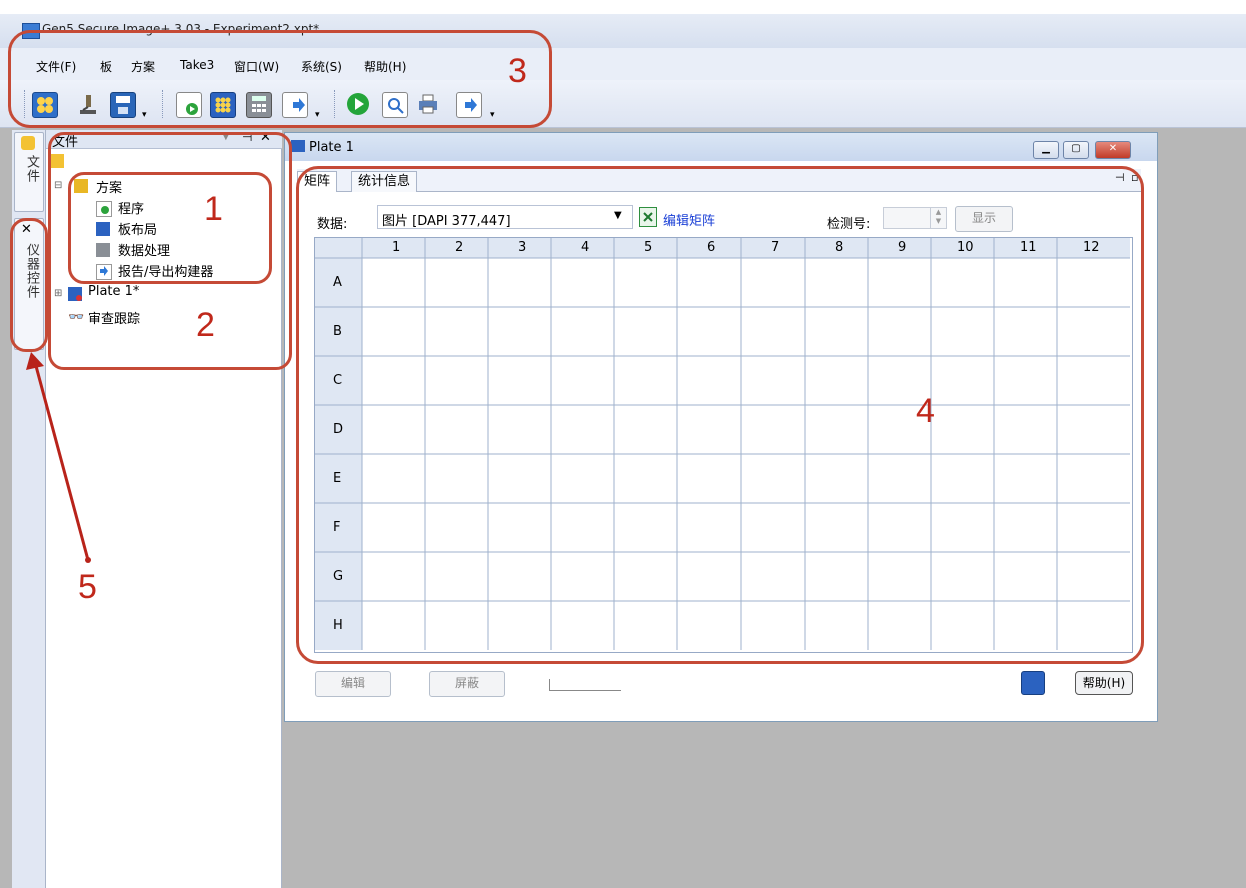 The image size is (1246, 888). What do you see at coordinates (517, 71) in the screenshot?
I see `callout-number-3: 3` at bounding box center [517, 71].